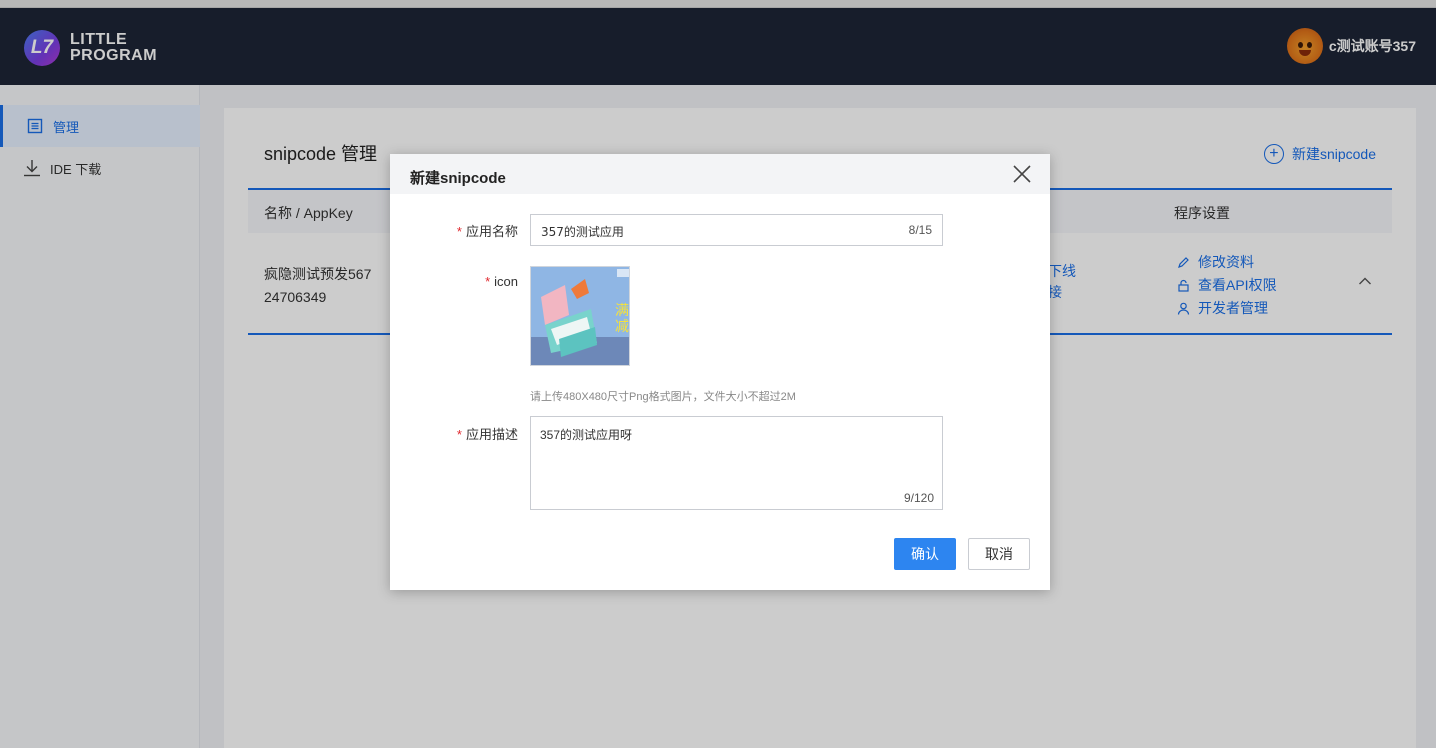 This screenshot has height=748, width=1436. What do you see at coordinates (736, 230) in the screenshot?
I see `app-name-input: 357的测试应用 8/15` at bounding box center [736, 230].